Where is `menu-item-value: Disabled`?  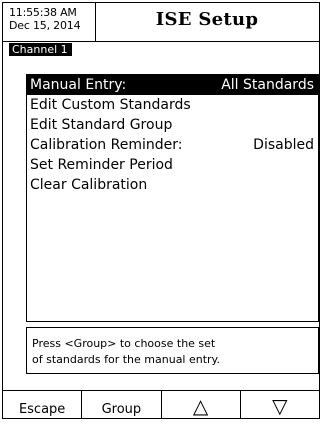 menu-item-value: Disabled is located at coordinates (283, 145).